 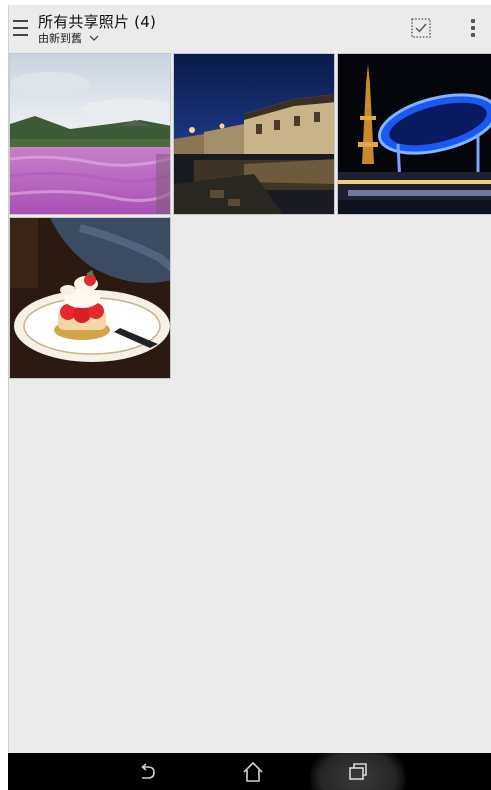 I want to click on back-icon, so click(x=148, y=770).